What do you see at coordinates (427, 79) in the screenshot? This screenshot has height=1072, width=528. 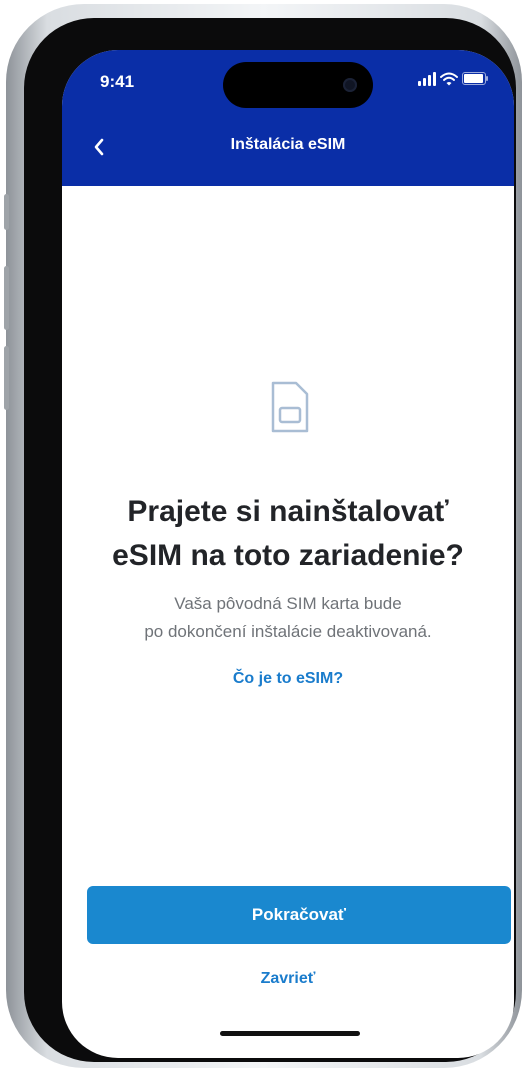 I see `cellular-signal-icon` at bounding box center [427, 79].